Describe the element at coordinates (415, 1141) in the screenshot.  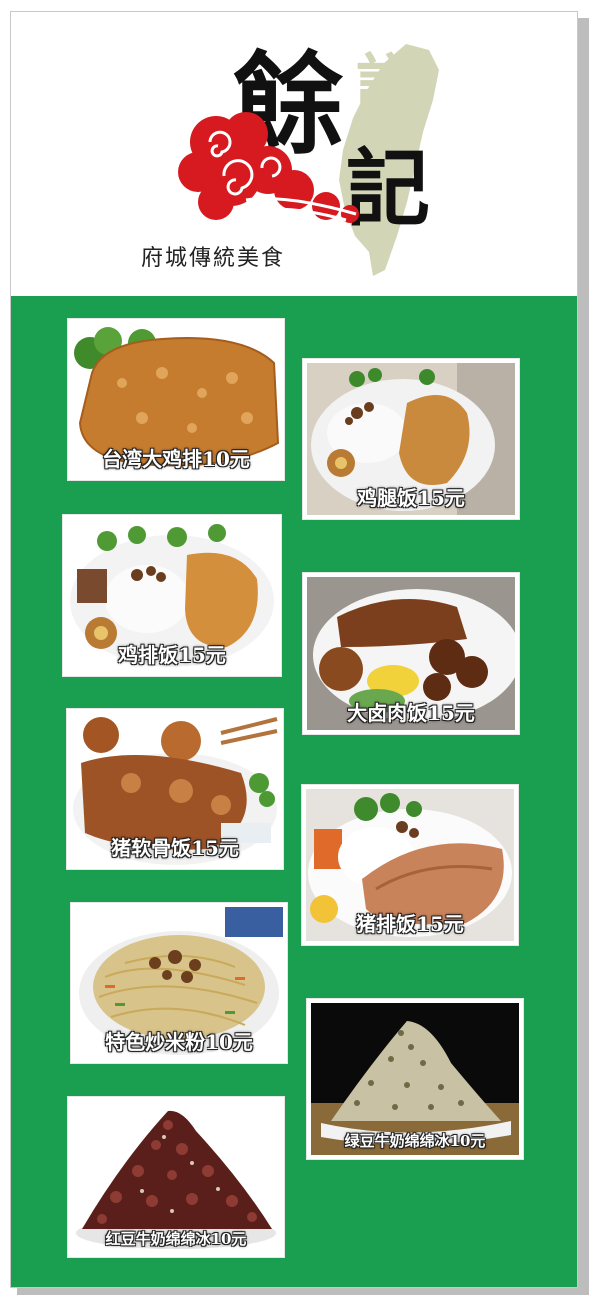
I see `menu-item-label: 绿豆牛奶绵绵冰10元` at that location.